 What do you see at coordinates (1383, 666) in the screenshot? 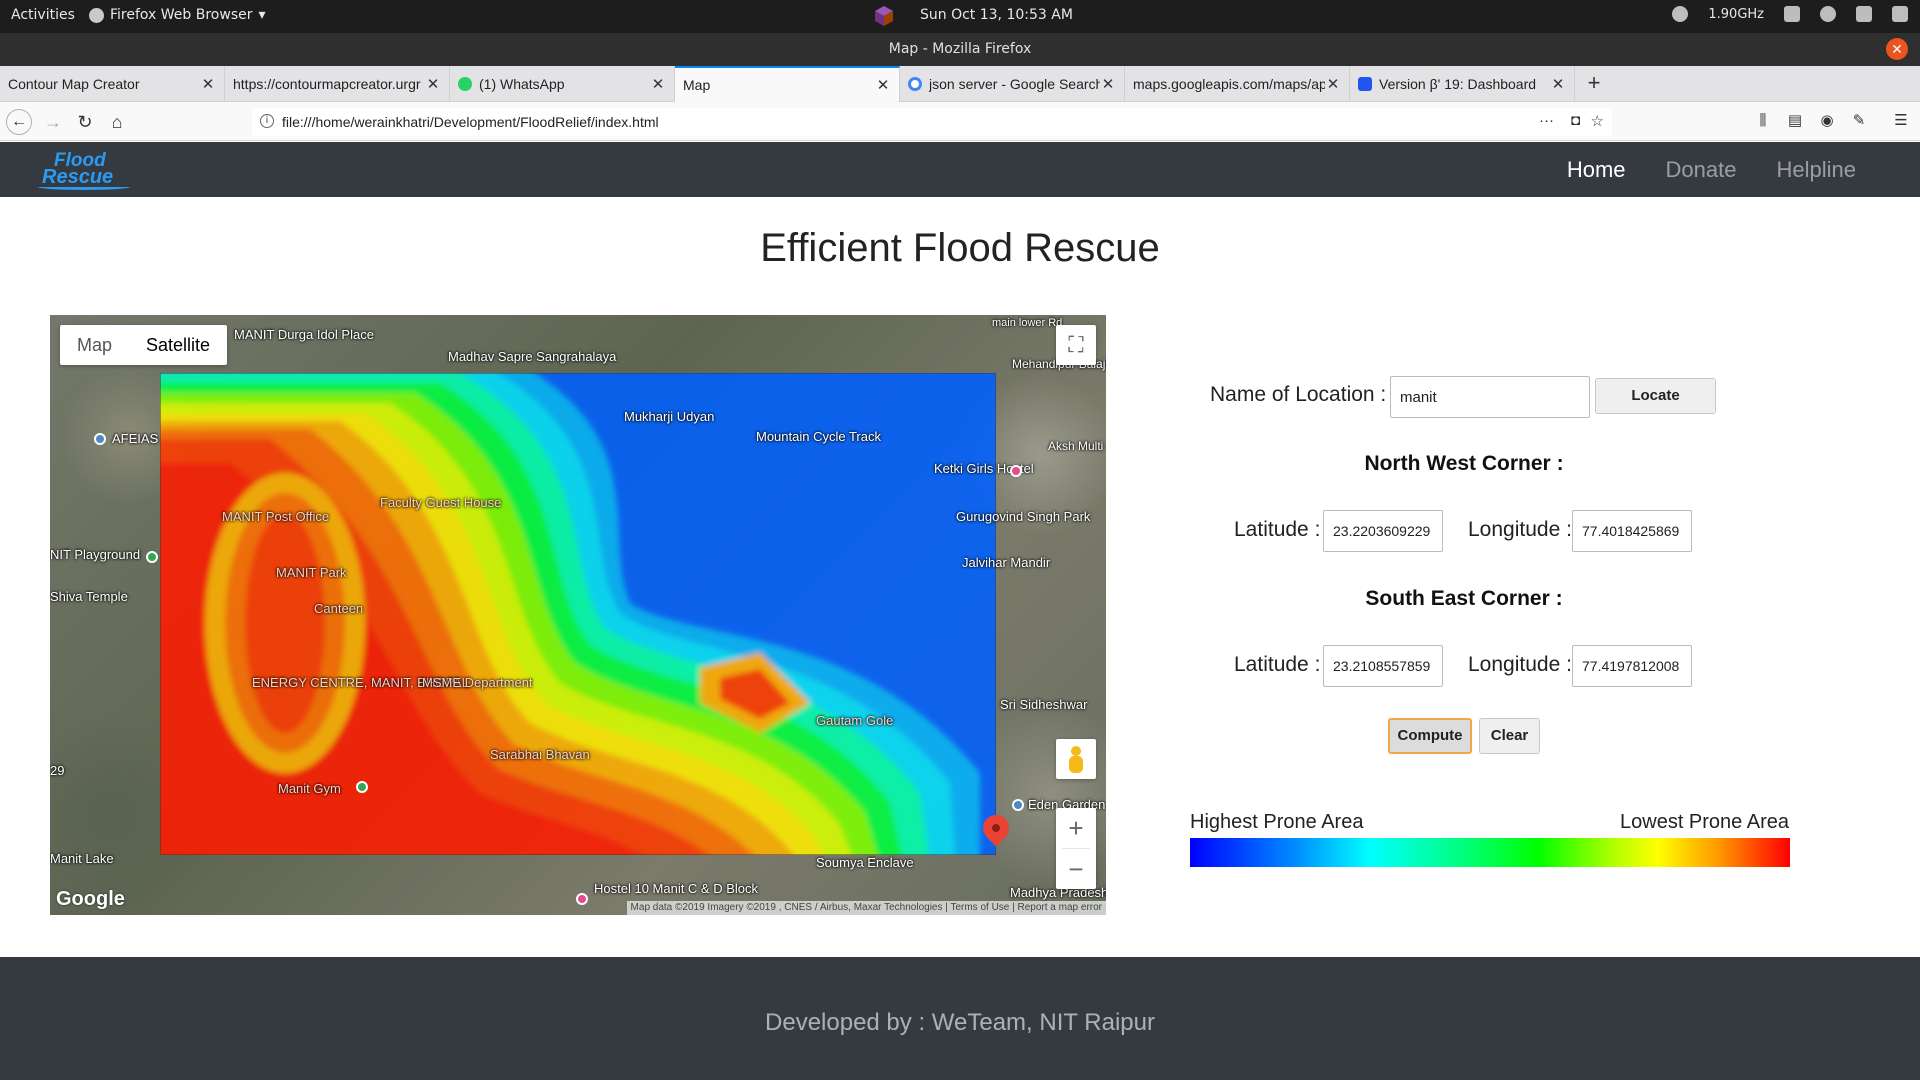
I see `se-latitude-input: 23.2108557859` at bounding box center [1383, 666].